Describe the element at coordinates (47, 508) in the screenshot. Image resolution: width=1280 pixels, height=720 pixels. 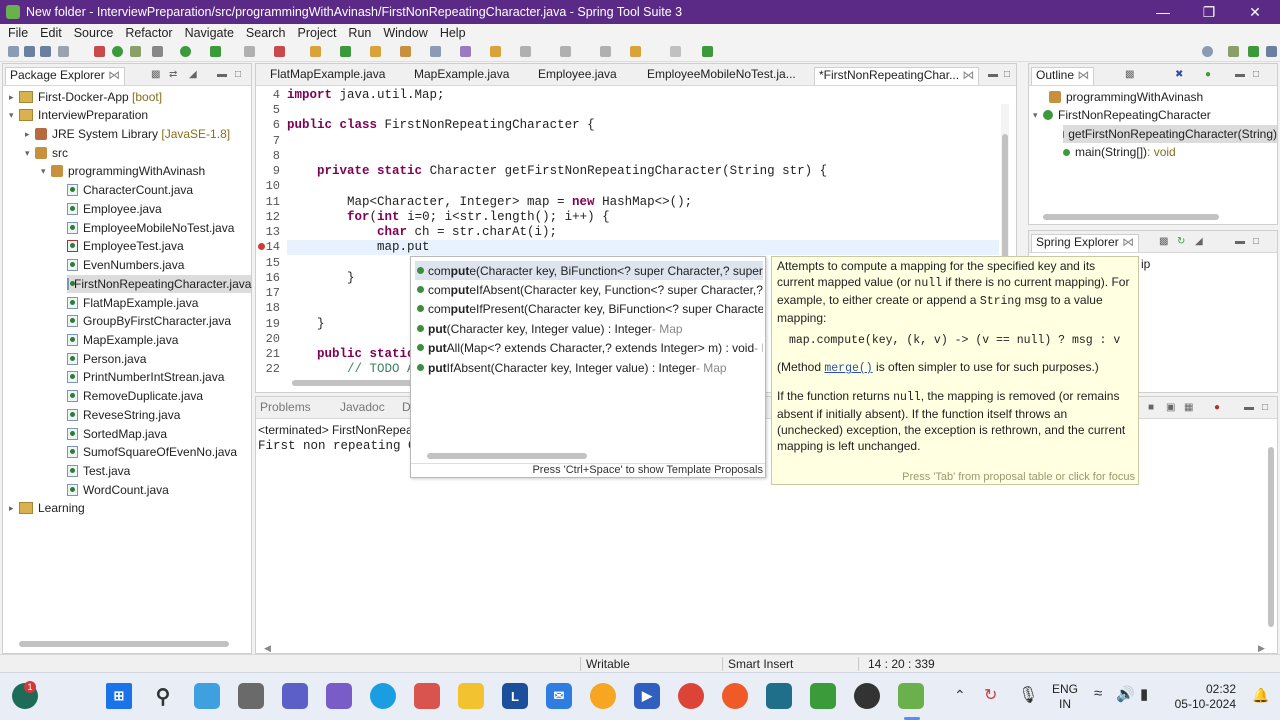
I see `tree-item-learning: ▸ Learning` at that location.